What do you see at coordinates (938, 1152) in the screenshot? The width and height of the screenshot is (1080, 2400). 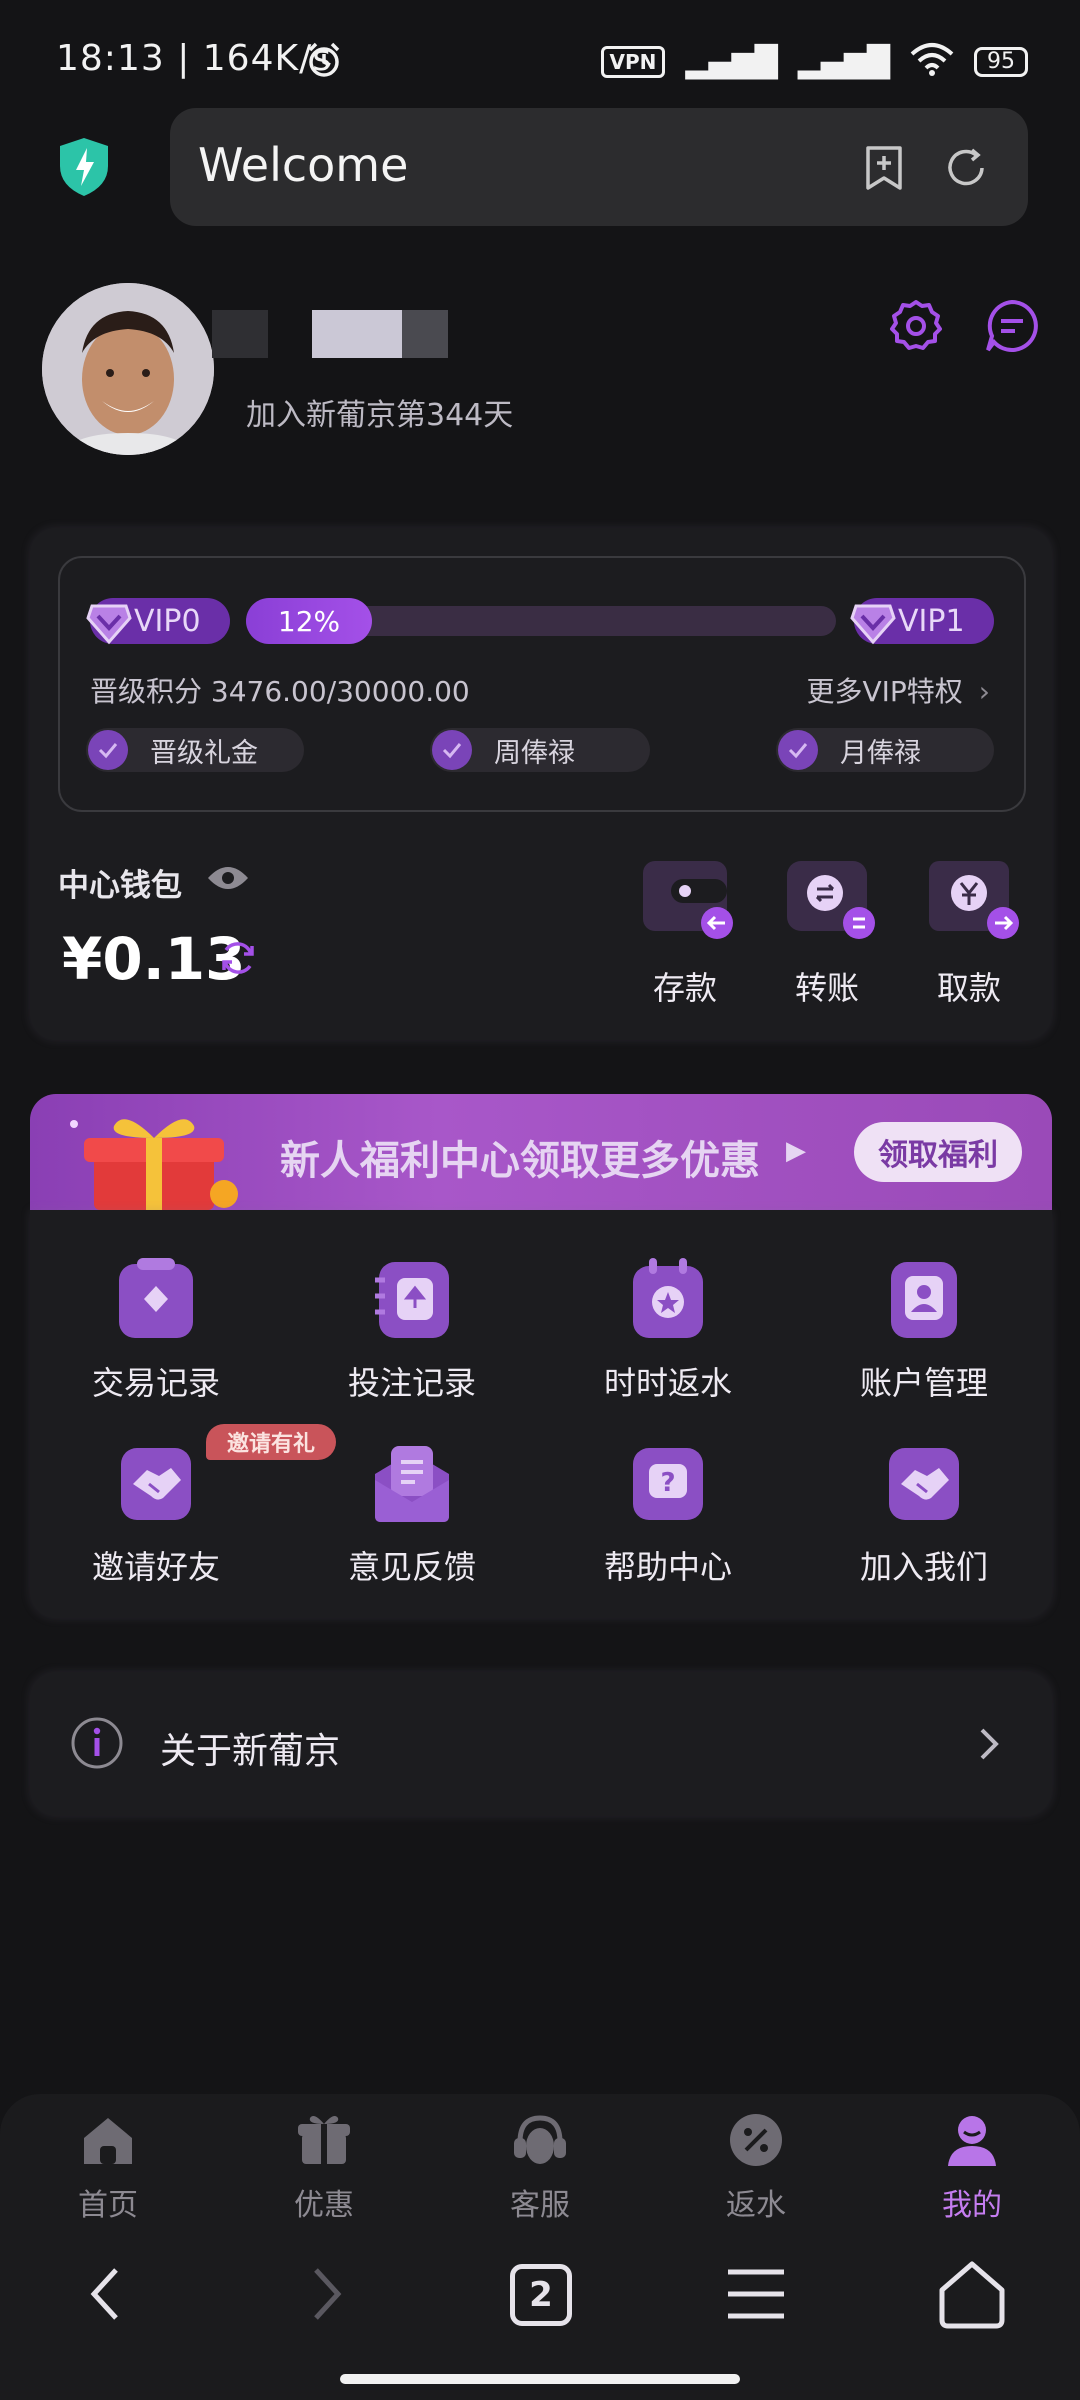 I see `claim-welfare-button: 领取福利` at bounding box center [938, 1152].